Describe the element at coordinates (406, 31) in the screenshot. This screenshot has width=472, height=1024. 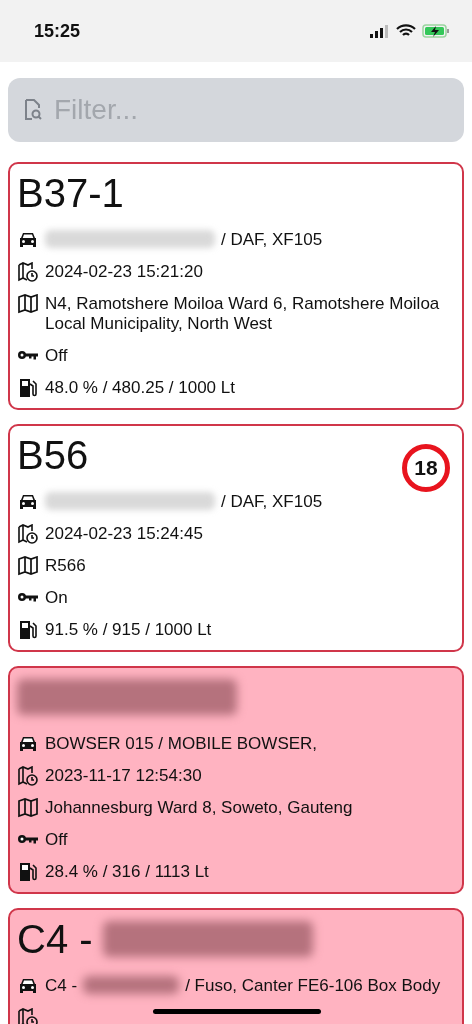
I see `wifi-icon` at that location.